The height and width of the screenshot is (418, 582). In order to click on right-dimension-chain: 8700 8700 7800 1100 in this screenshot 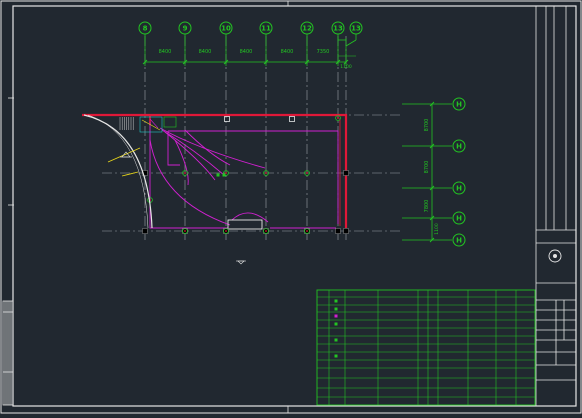, I will do `click(427, 172)`.